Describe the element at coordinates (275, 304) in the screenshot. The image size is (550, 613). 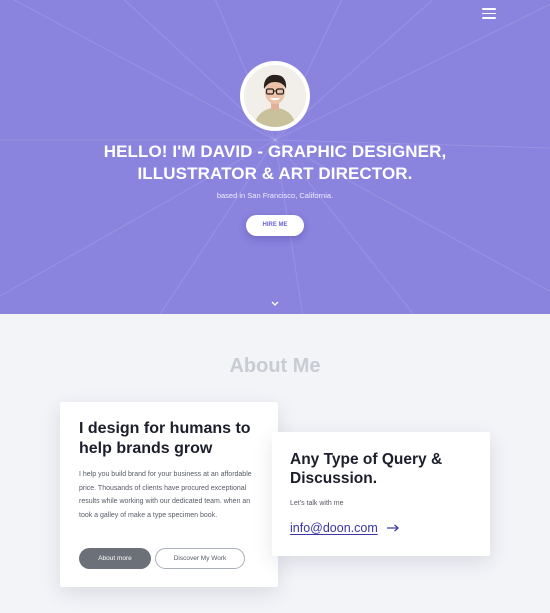
I see `chevron-down-icon` at that location.